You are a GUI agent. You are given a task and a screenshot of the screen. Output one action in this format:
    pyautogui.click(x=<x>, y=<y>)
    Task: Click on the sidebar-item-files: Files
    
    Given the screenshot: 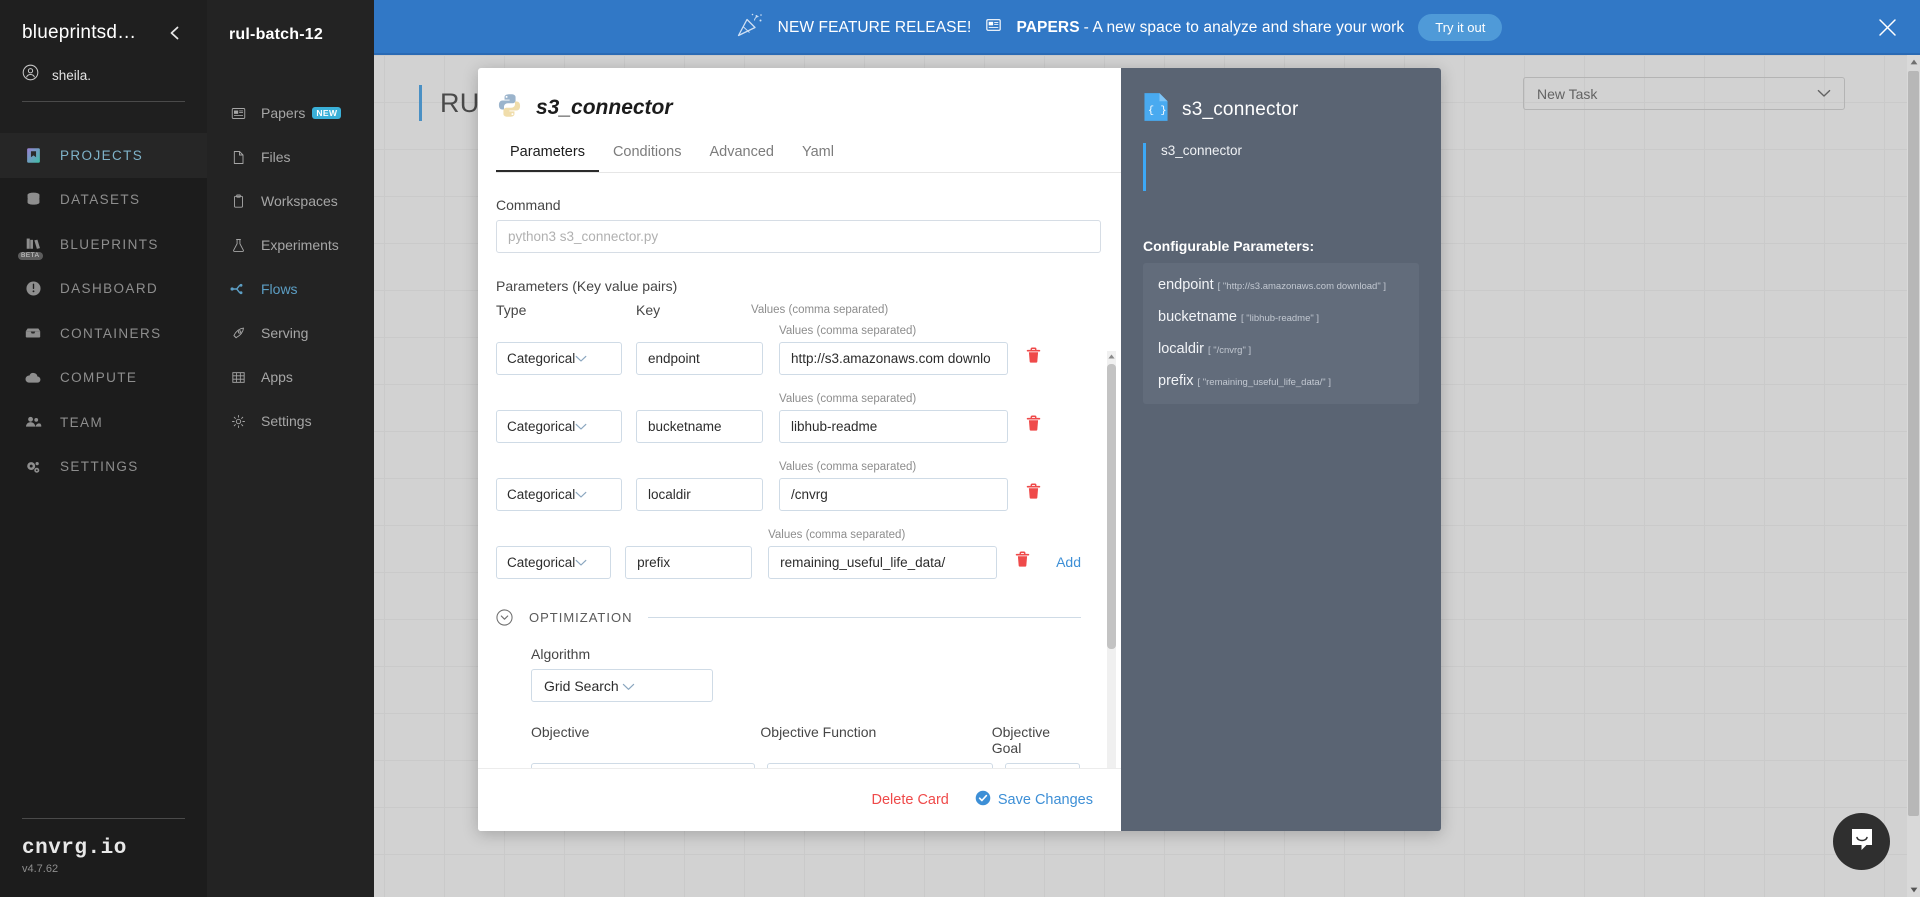 What is the action you would take?
    pyautogui.click(x=290, y=157)
    